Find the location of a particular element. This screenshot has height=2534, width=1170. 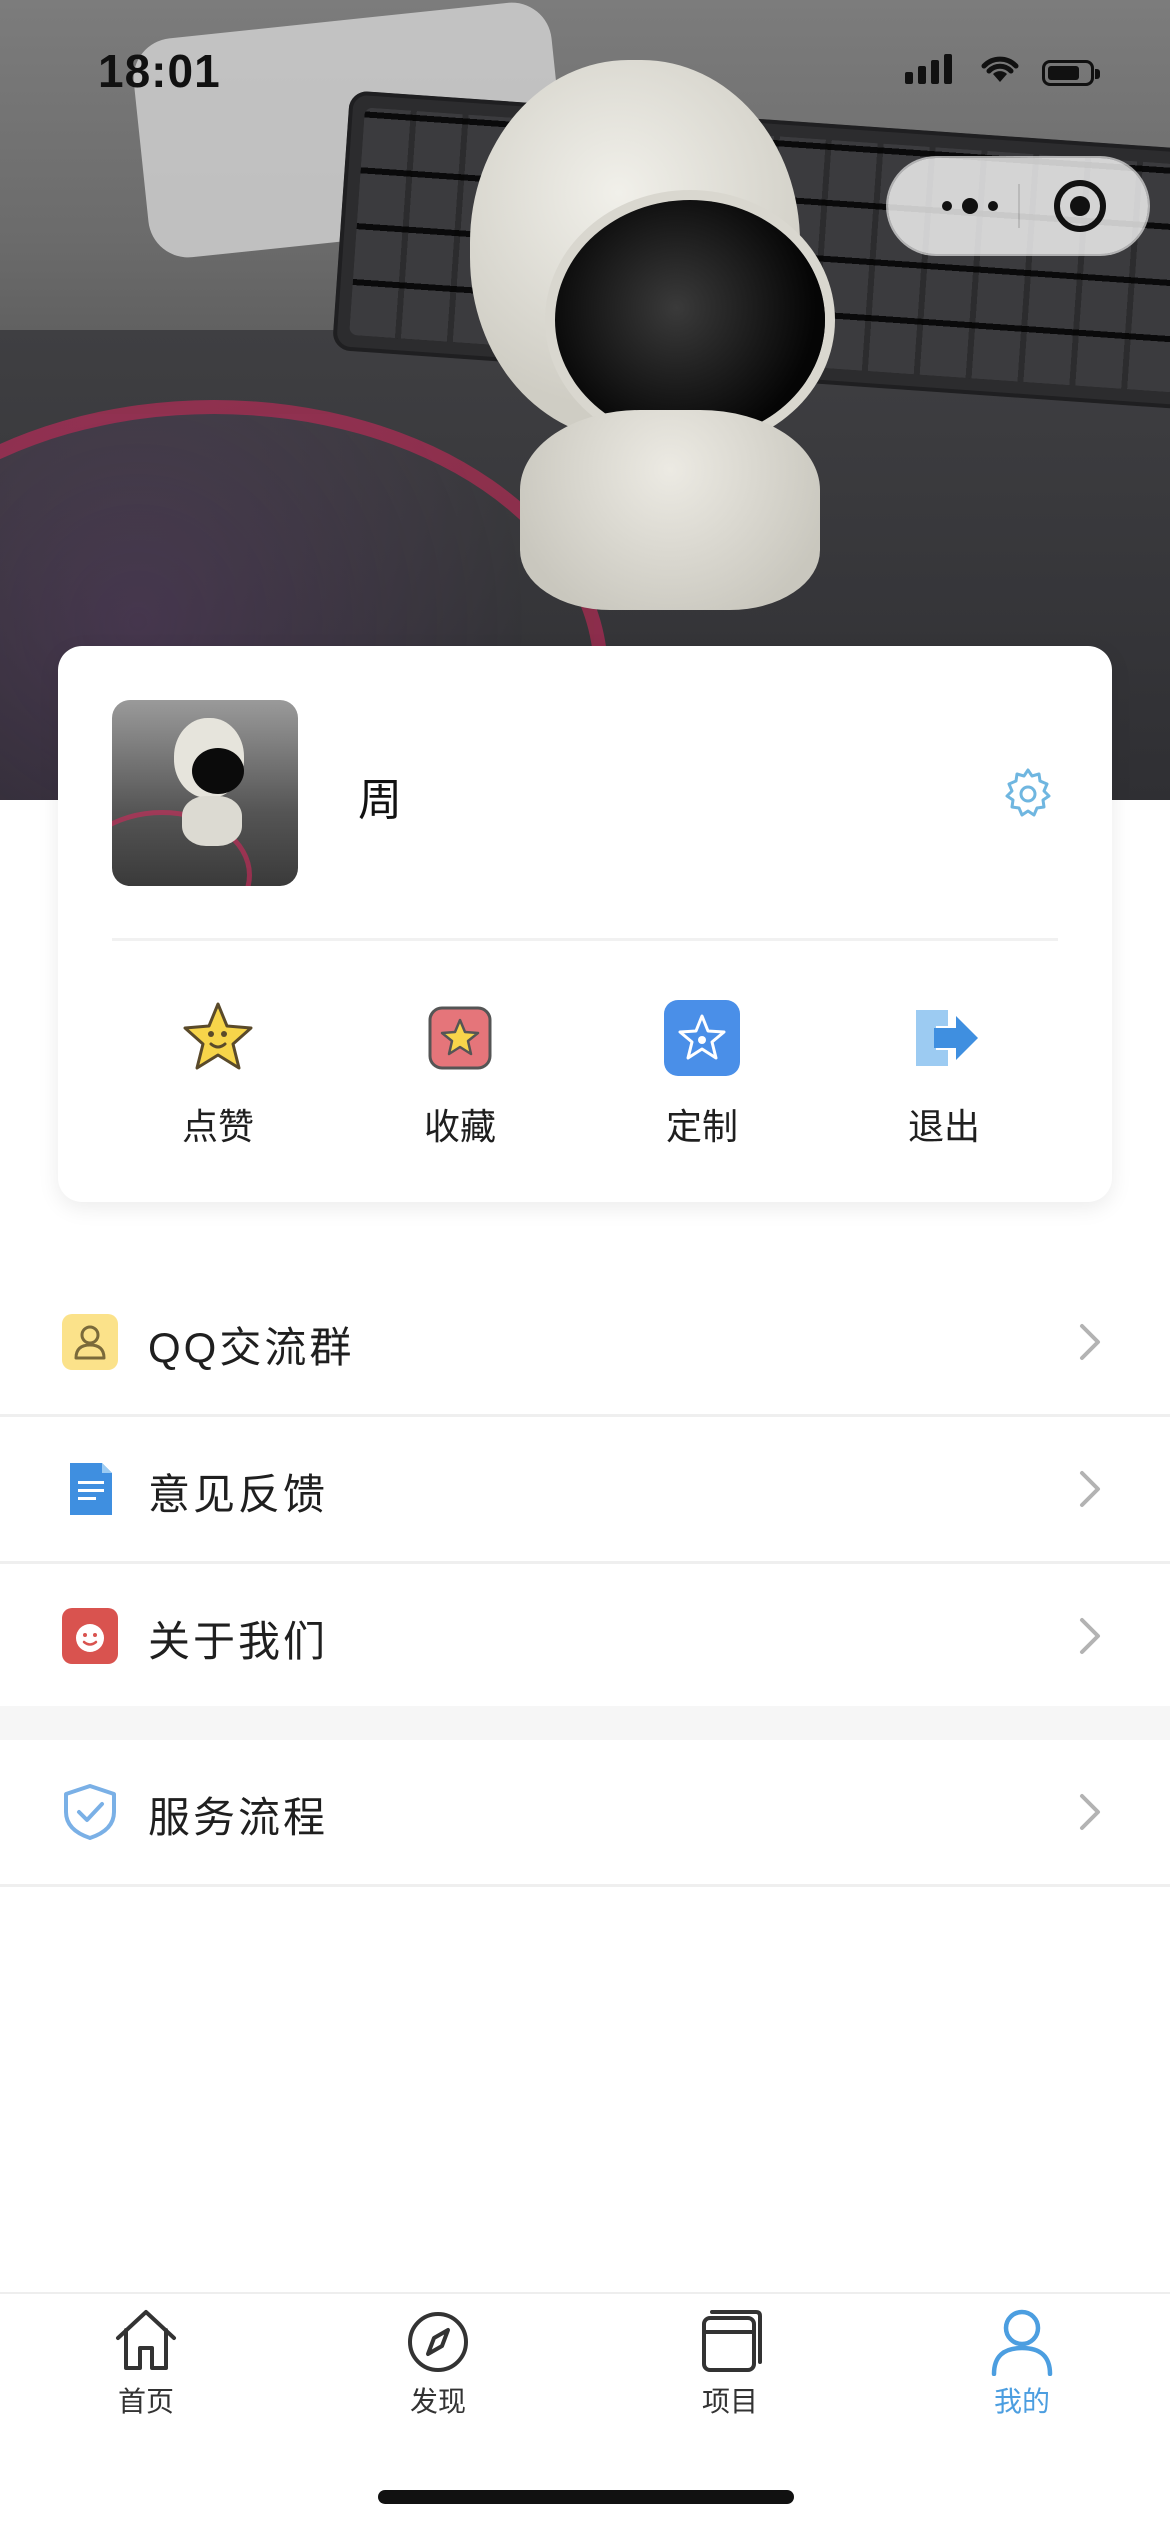

favorites-button: 收藏 is located at coordinates (460, 1078).